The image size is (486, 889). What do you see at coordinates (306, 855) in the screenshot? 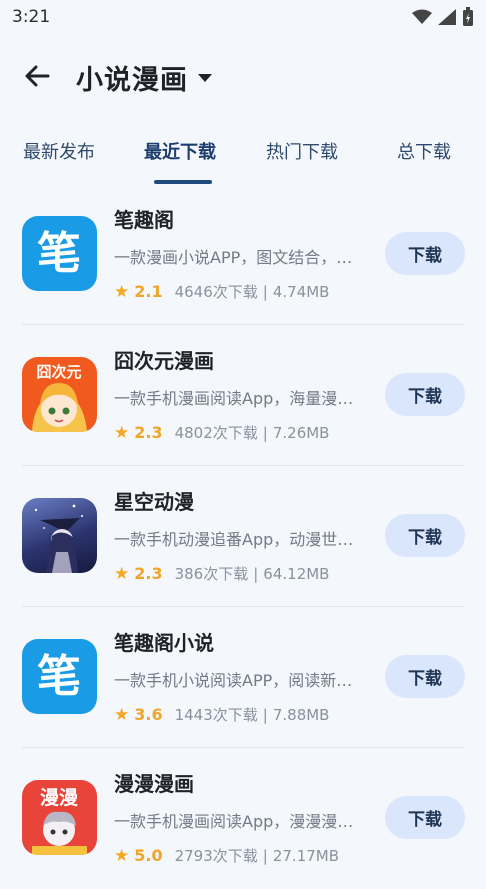
I see `file-size: 27.17MB` at bounding box center [306, 855].